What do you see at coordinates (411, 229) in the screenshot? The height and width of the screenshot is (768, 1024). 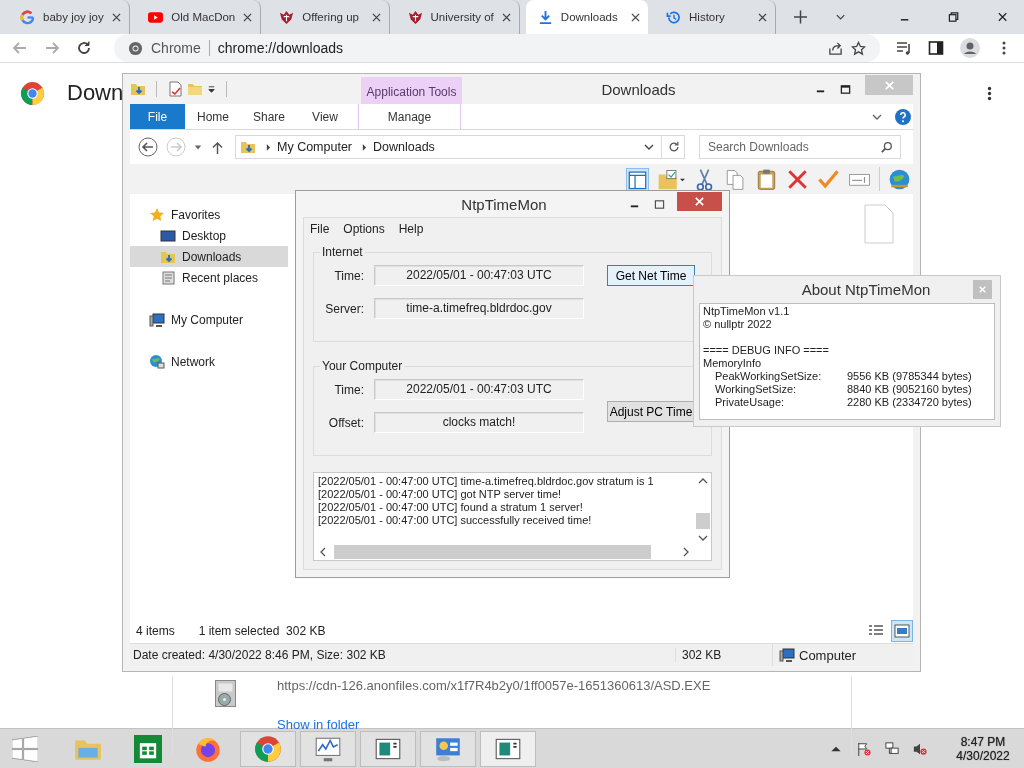 I see `menu-item: Help` at bounding box center [411, 229].